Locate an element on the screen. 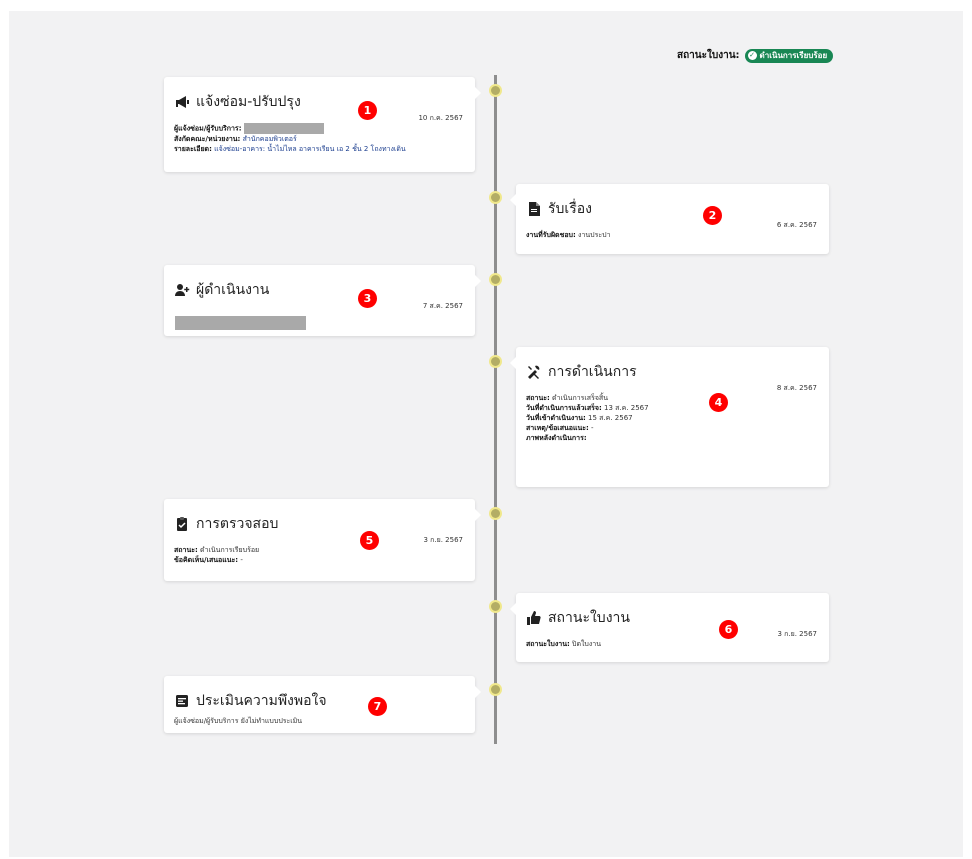 The height and width of the screenshot is (859, 972). card-operator: ผู้ดำเนินงาน 7 ส.ค. 2567 3 is located at coordinates (322, 300).